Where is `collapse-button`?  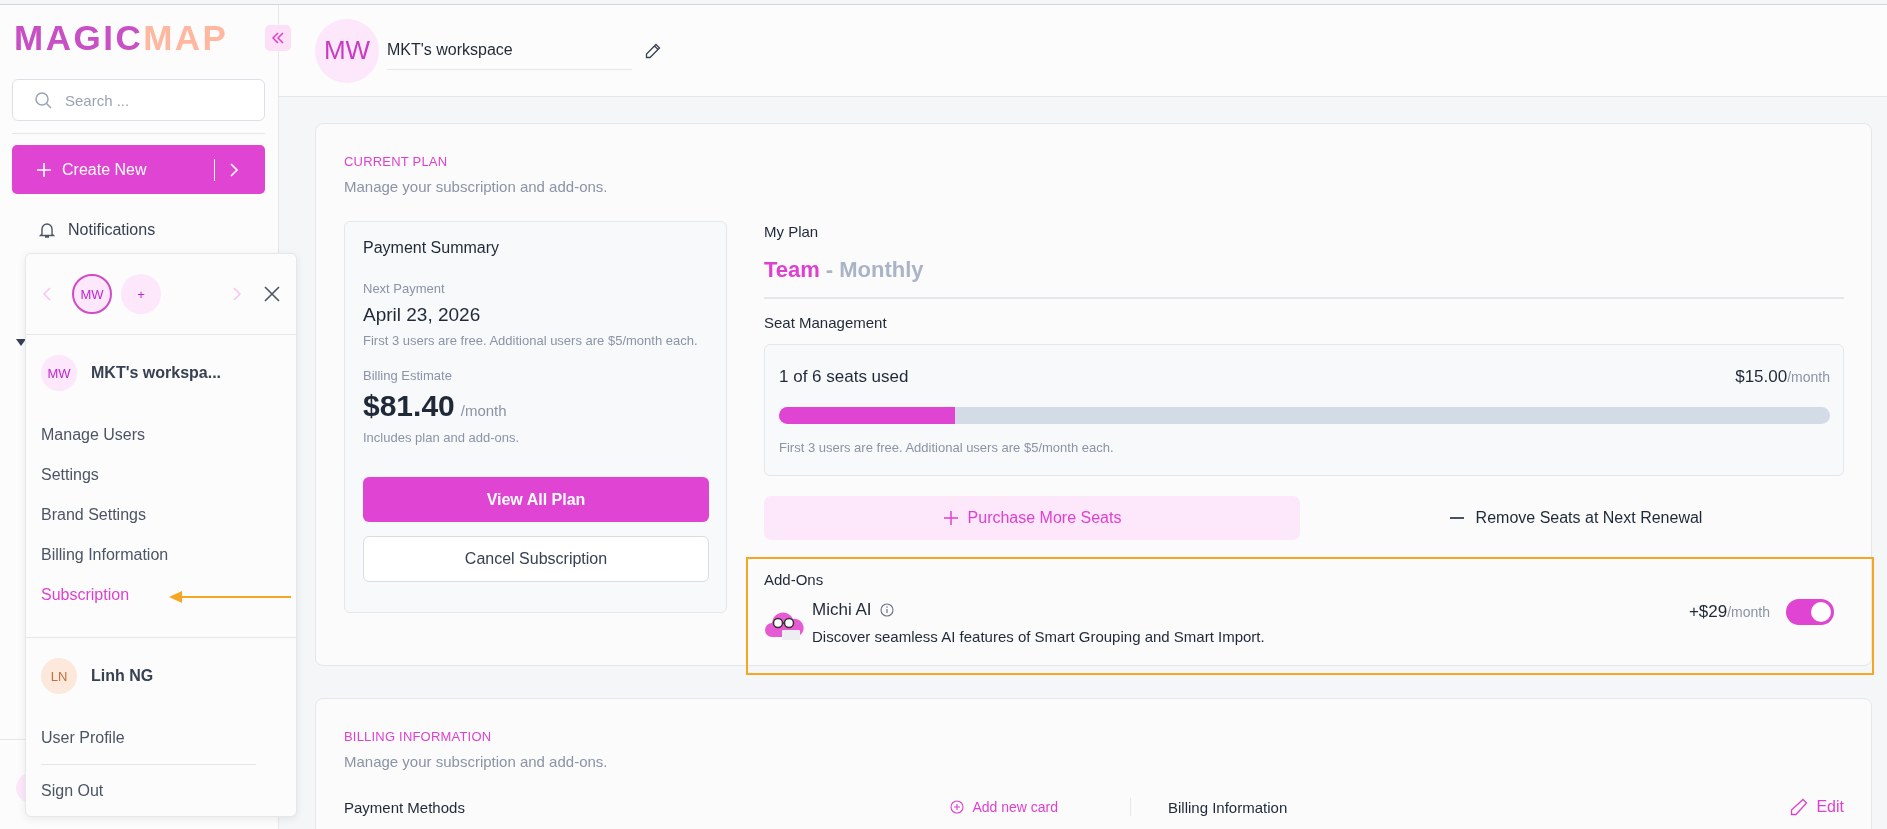
collapse-button is located at coordinates (278, 38).